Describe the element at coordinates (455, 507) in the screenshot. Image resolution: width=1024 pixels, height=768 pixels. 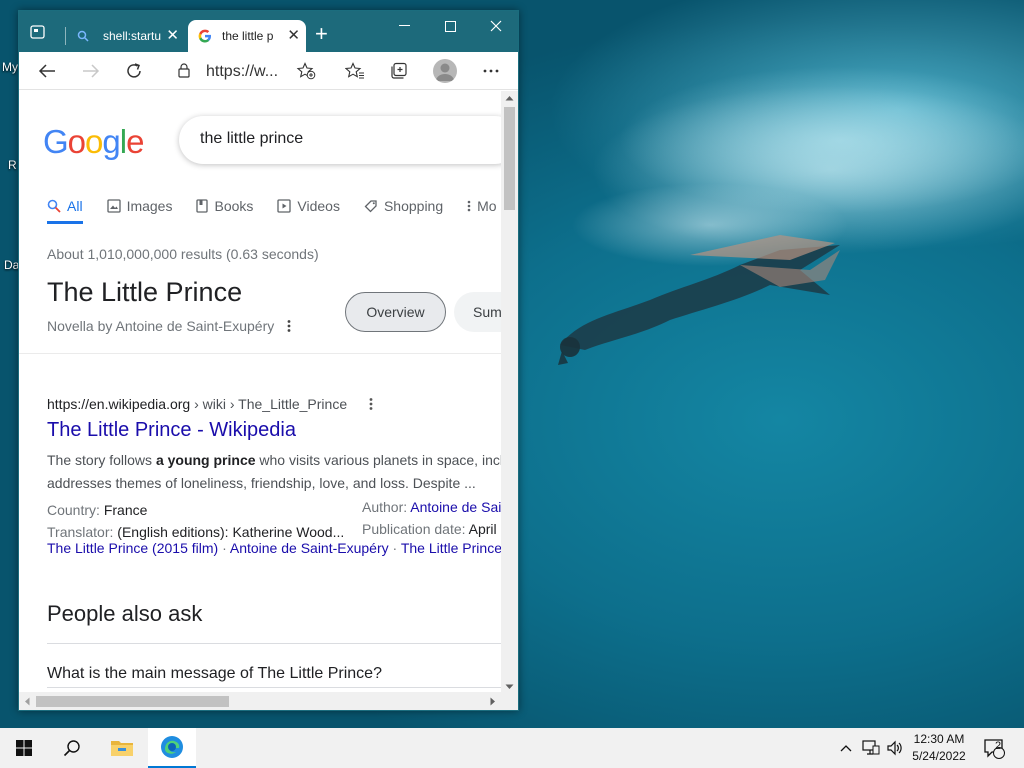
I see `fact-link: Antoine de Sai` at that location.